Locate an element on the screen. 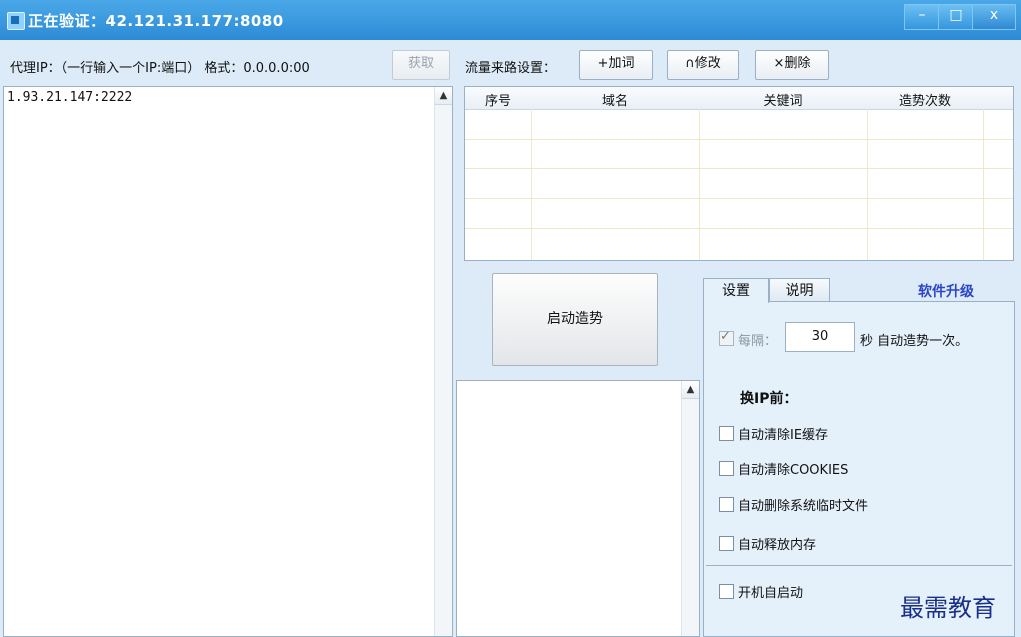 Image resolution: width=1021 pixels, height=637 pixels. column-header-count: 造势次数 is located at coordinates (925, 99).